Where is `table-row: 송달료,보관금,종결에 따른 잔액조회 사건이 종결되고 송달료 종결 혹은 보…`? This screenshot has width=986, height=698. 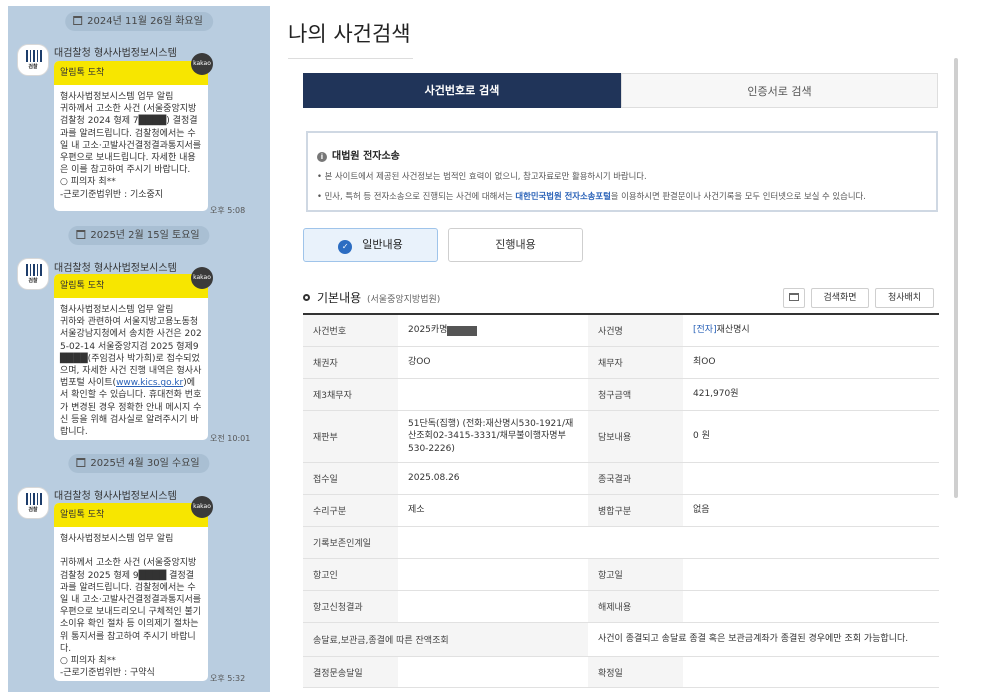
table-row: 송달료,보관금,종결에 따른 잔액조회 사건이 종결되고 송달료 종결 혹은 보… is located at coordinates (621, 640).